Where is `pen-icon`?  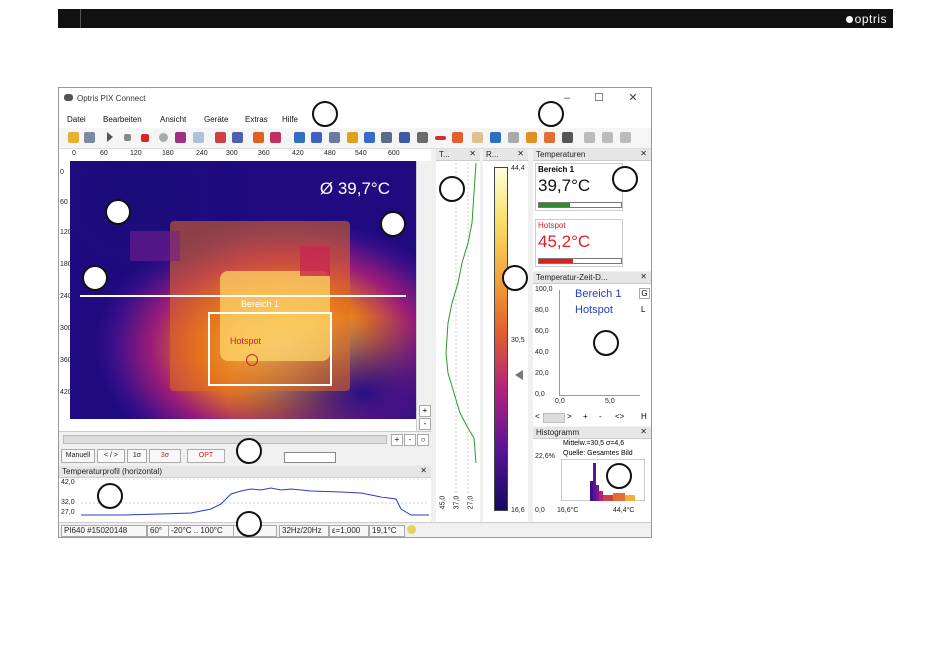 pen-icon is located at coordinates (352, 137).